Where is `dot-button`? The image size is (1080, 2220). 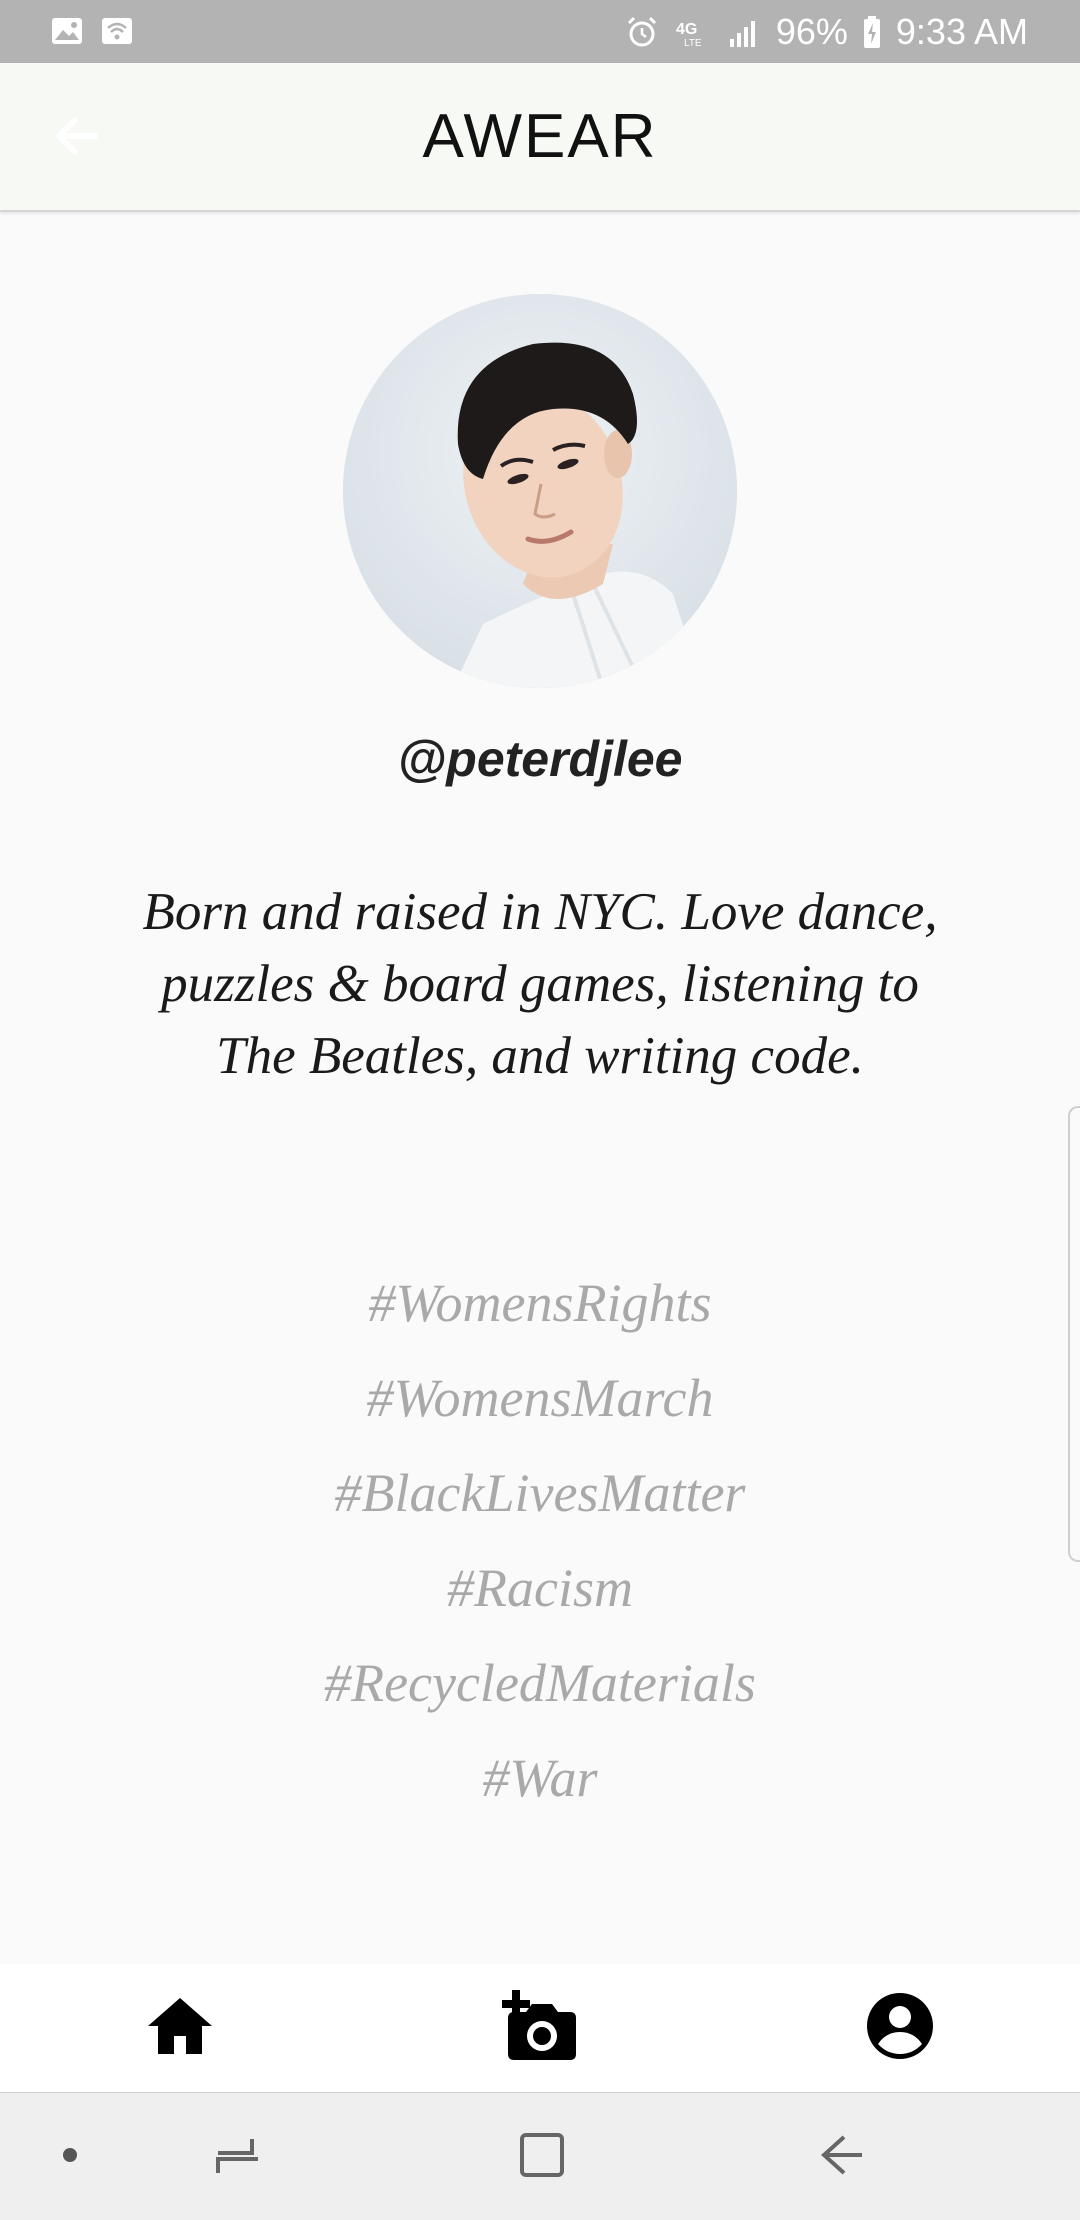 dot-button is located at coordinates (70, 2157).